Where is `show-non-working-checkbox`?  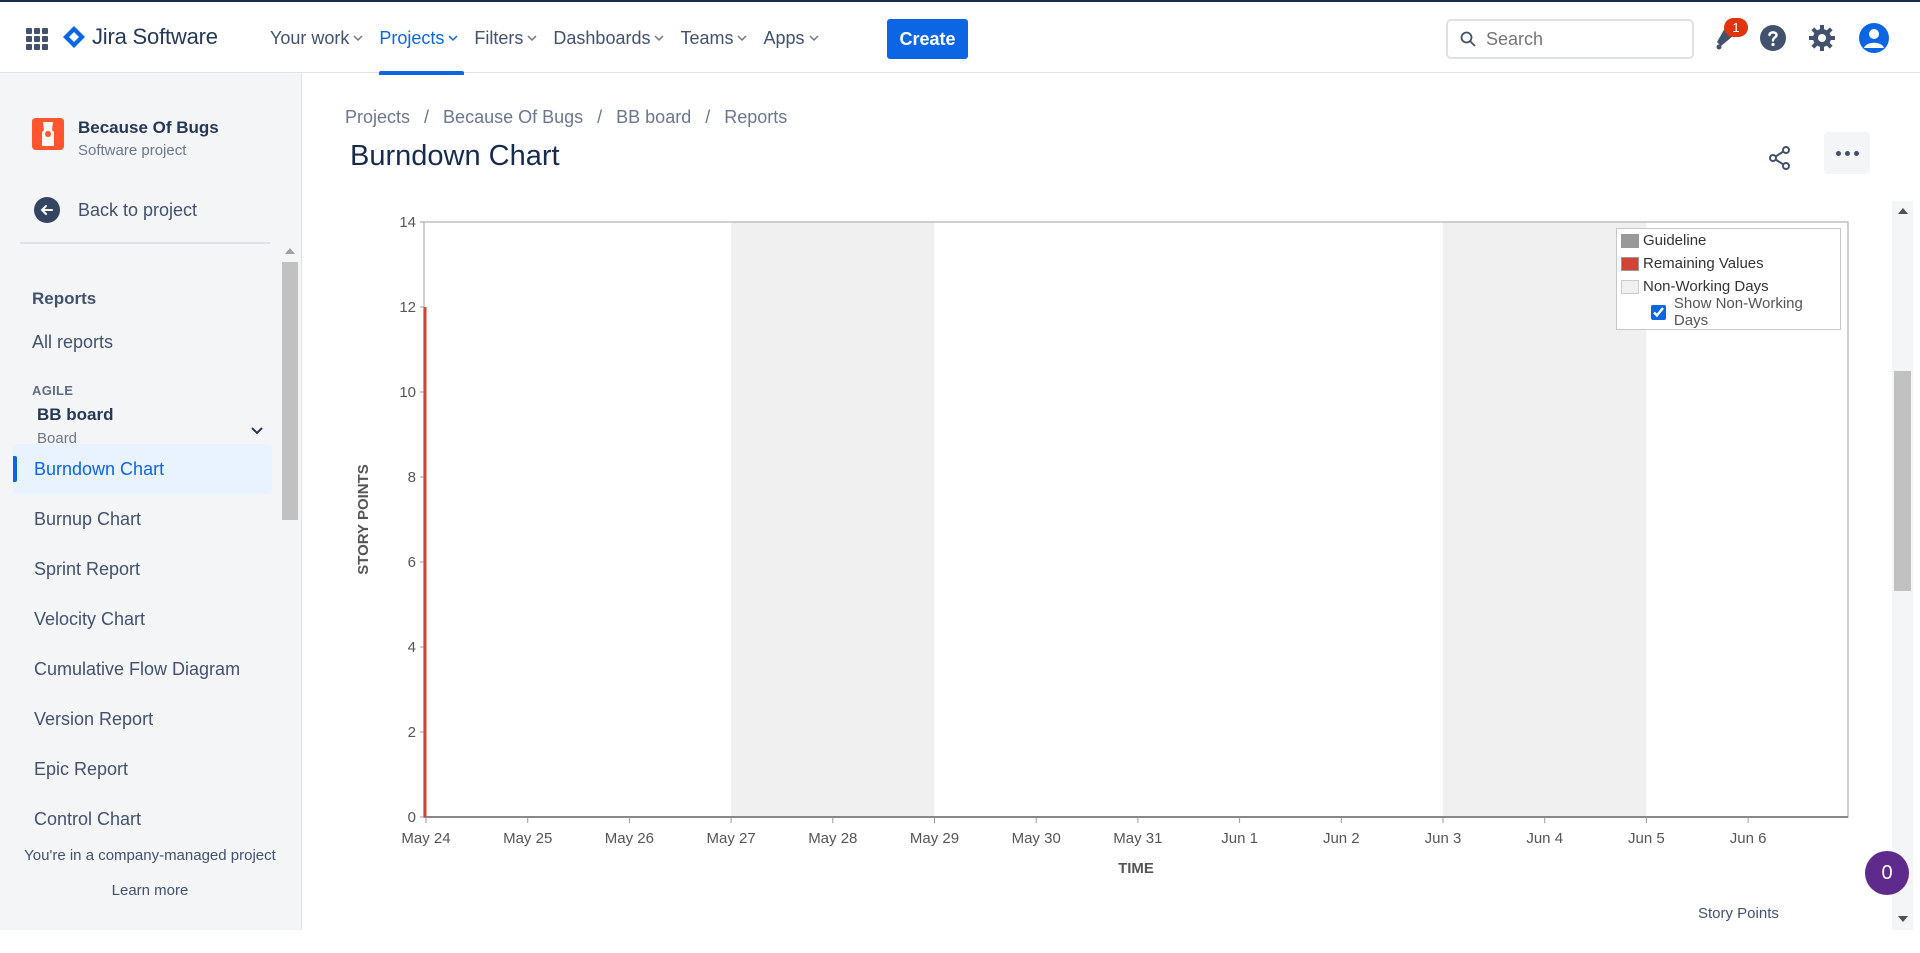
show-non-working-checkbox is located at coordinates (1658, 312).